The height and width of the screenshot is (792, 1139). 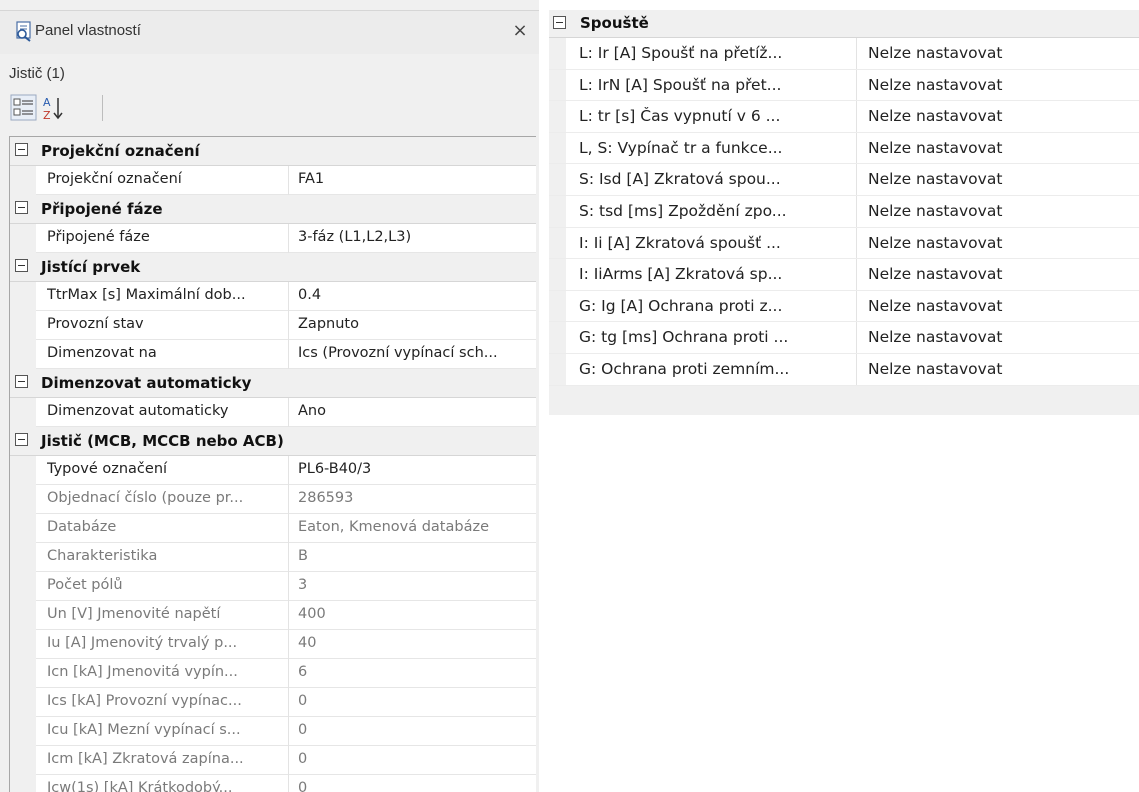 I want to click on category-name: Spouště, so click(x=614, y=23).